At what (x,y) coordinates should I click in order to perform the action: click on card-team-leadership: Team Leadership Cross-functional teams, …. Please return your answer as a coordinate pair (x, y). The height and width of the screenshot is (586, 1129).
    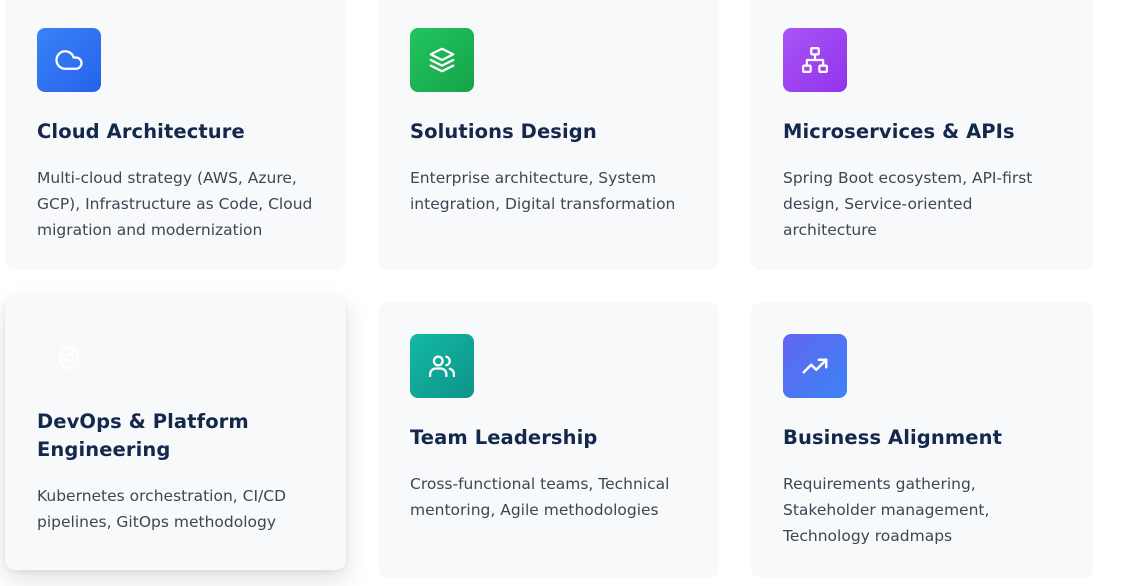
    Looking at the image, I should click on (548, 440).